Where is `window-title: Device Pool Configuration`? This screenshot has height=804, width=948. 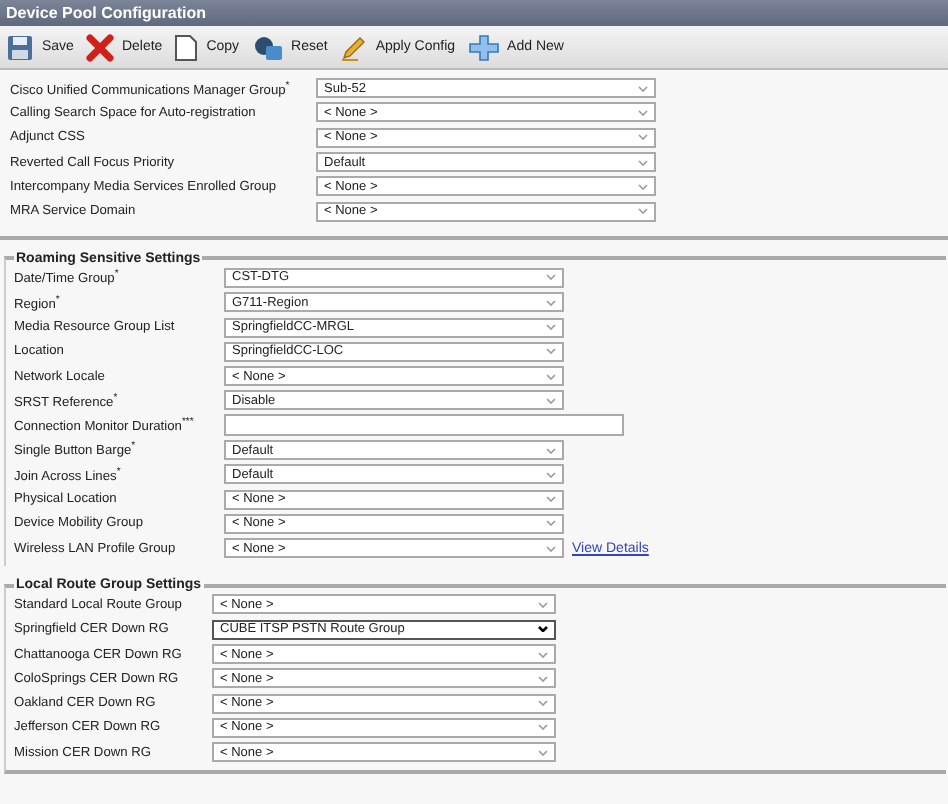 window-title: Device Pool Configuration is located at coordinates (474, 13).